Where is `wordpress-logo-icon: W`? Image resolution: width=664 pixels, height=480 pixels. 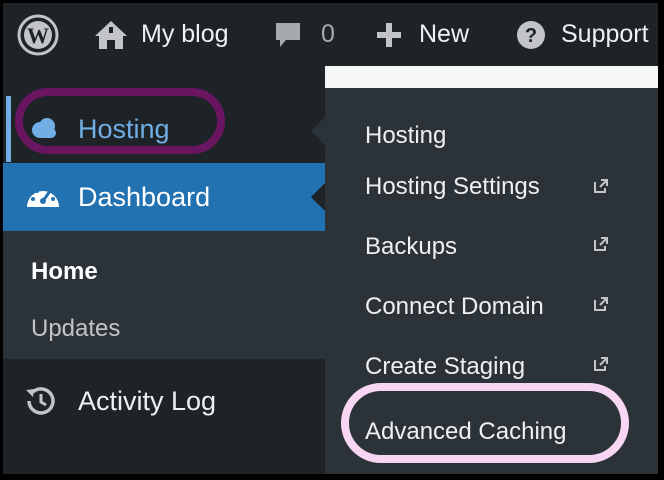 wordpress-logo-icon: W is located at coordinates (38, 34).